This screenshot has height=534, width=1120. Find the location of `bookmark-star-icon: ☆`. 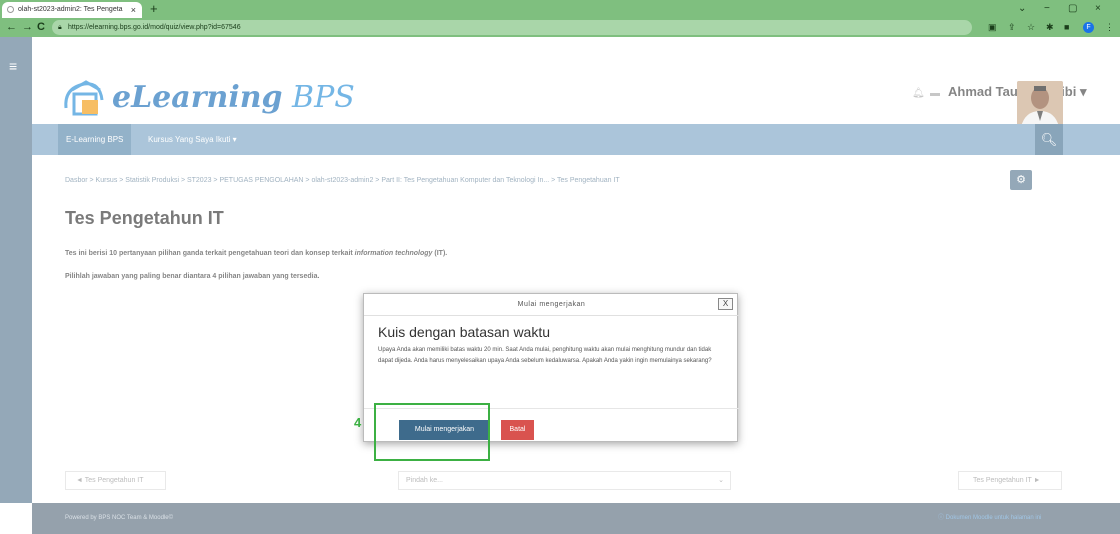

bookmark-star-icon: ☆ is located at coordinates (1031, 27).